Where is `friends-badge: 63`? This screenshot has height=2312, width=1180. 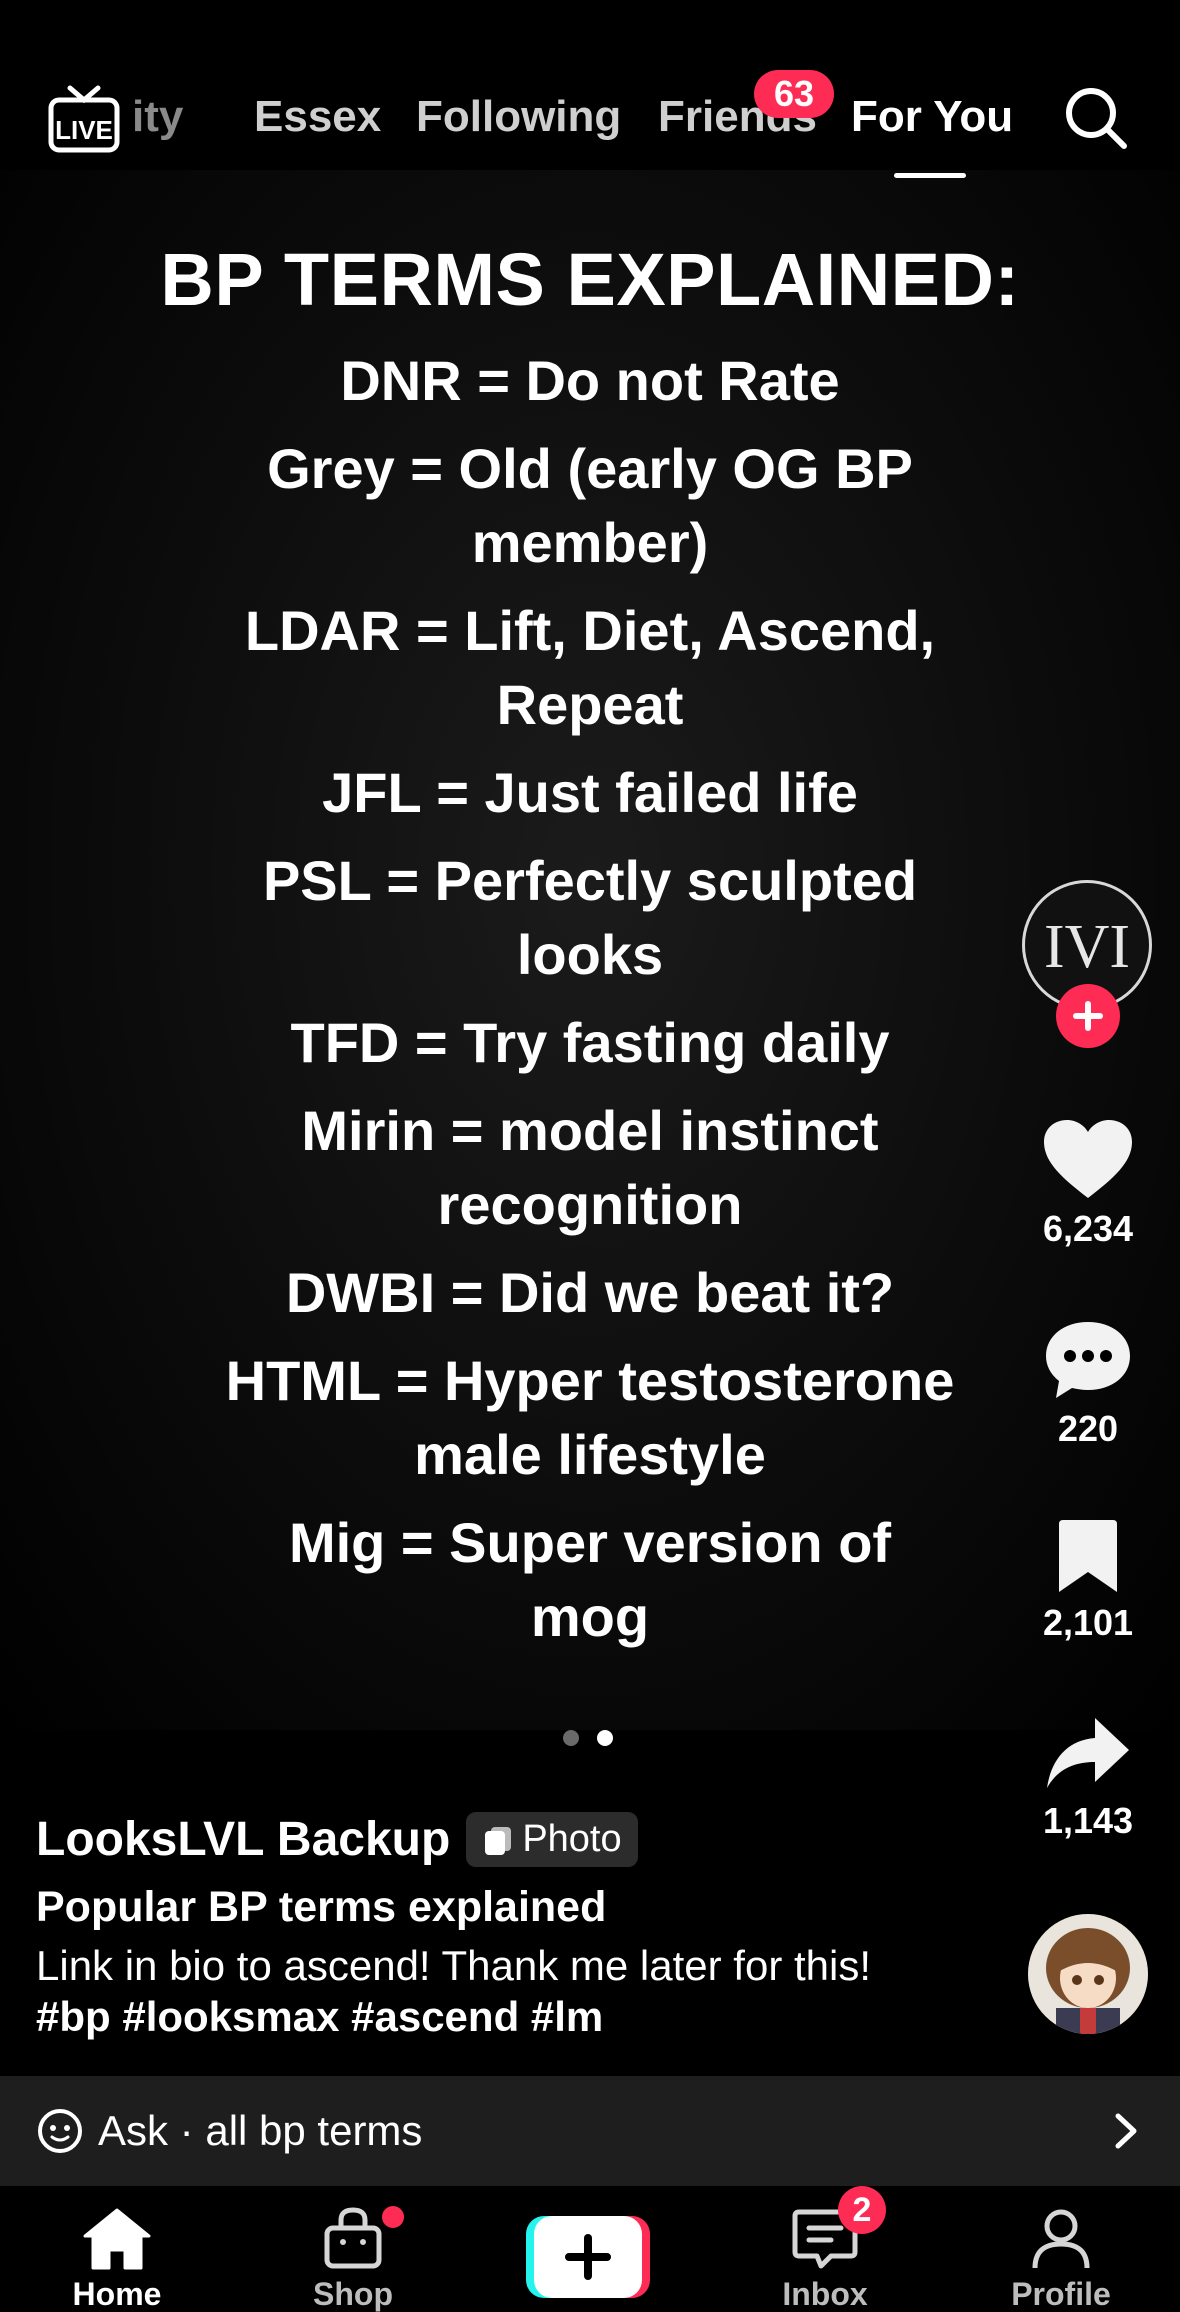 friends-badge: 63 is located at coordinates (794, 94).